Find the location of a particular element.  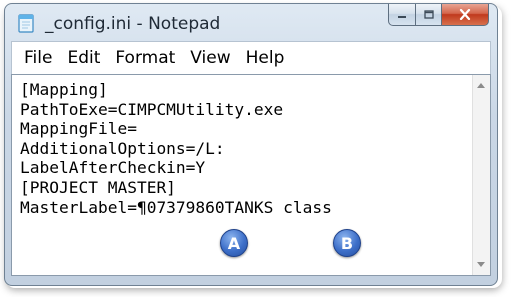

menu-bar: File Edit Format View Help is located at coordinates (251, 57).